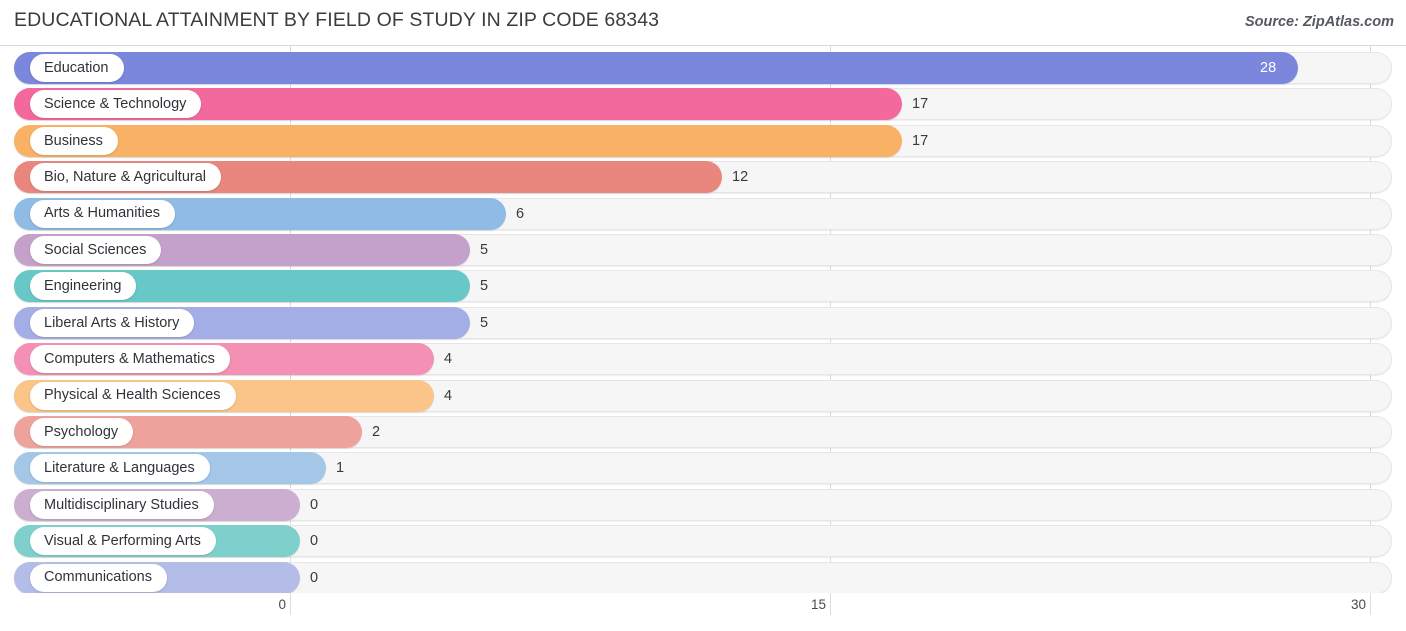 Image resolution: width=1406 pixels, height=631 pixels. I want to click on bar-value-label: 12, so click(740, 177).